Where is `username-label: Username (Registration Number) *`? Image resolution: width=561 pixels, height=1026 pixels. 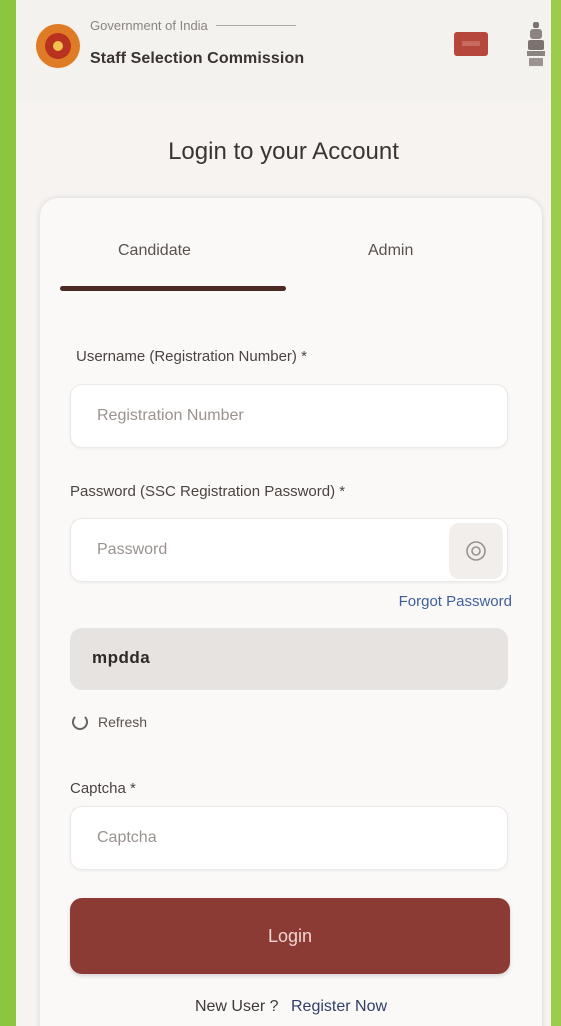 username-label: Username (Registration Number) * is located at coordinates (191, 356).